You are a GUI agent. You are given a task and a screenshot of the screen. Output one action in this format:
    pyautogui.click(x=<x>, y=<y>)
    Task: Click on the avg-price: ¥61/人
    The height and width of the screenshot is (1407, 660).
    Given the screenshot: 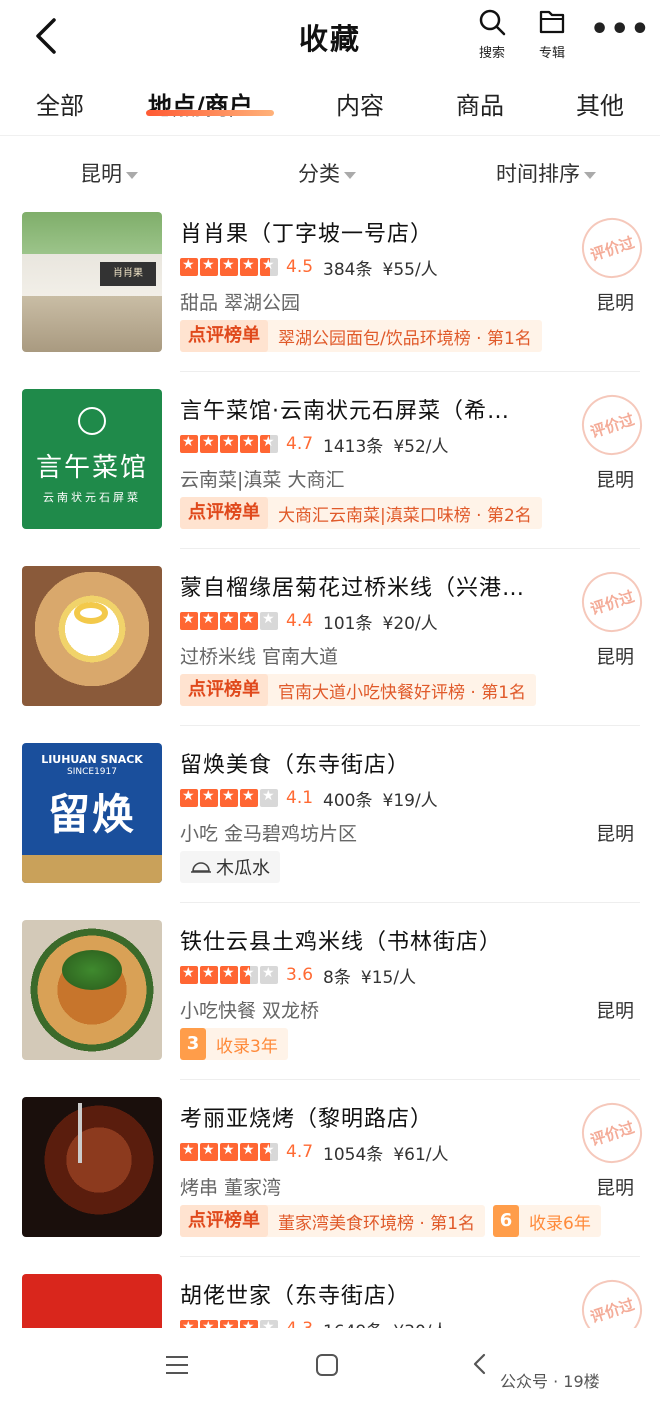 What is the action you would take?
    pyautogui.click(x=421, y=1154)
    